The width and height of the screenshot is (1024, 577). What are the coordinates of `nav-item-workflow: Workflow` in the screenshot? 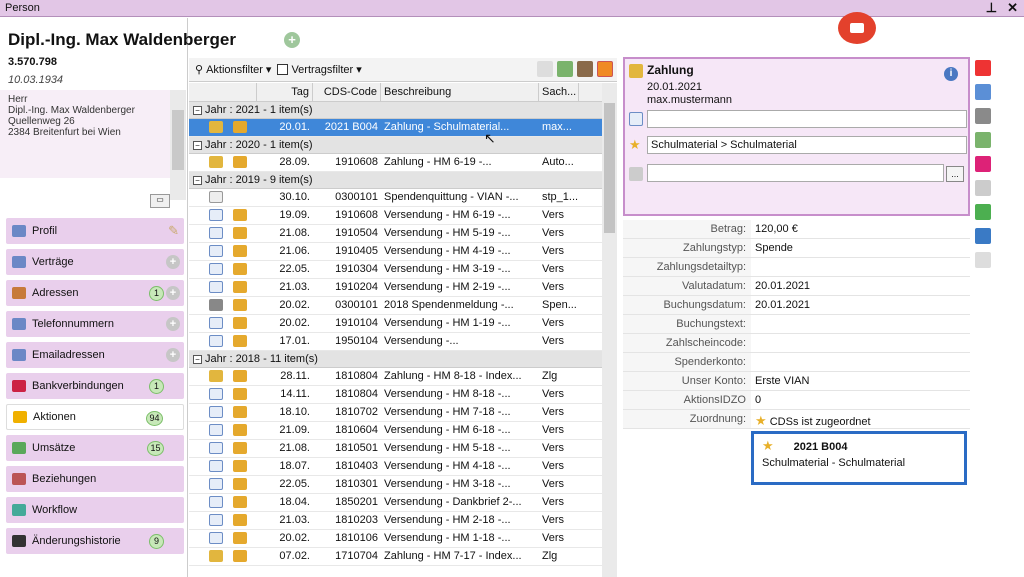 It's located at (95, 510).